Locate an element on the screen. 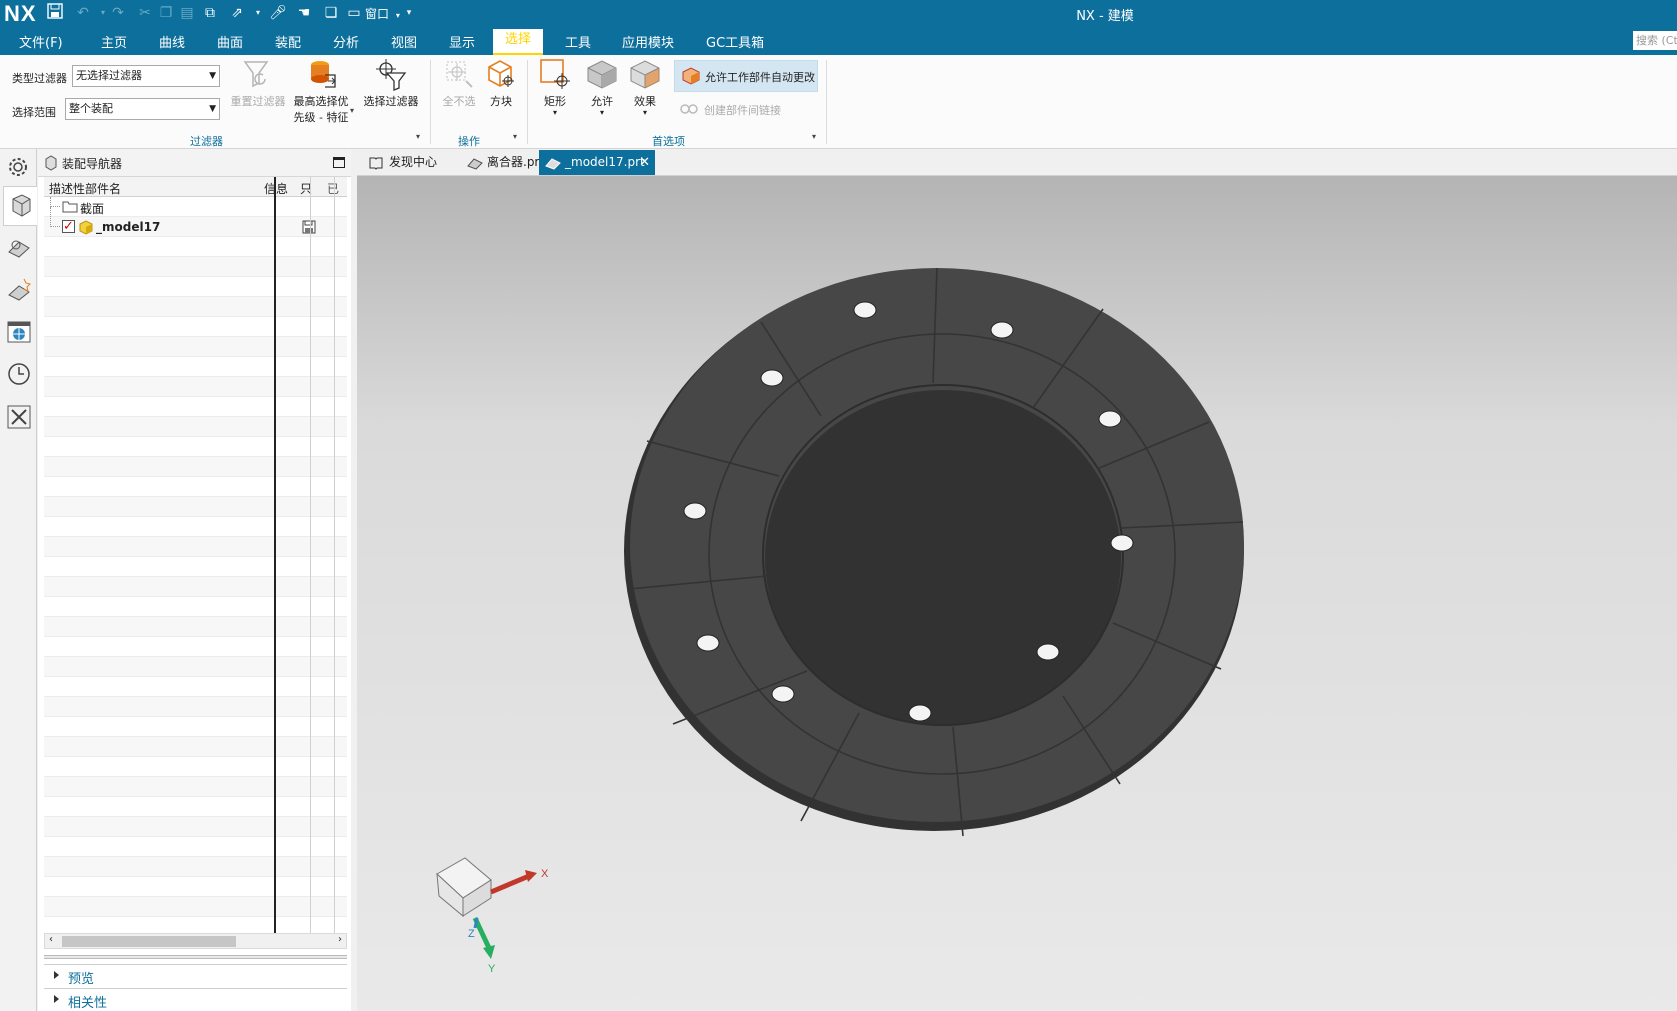 This screenshot has width=1677, height=1011. close-tab-icon: ✕ is located at coordinates (644, 162).